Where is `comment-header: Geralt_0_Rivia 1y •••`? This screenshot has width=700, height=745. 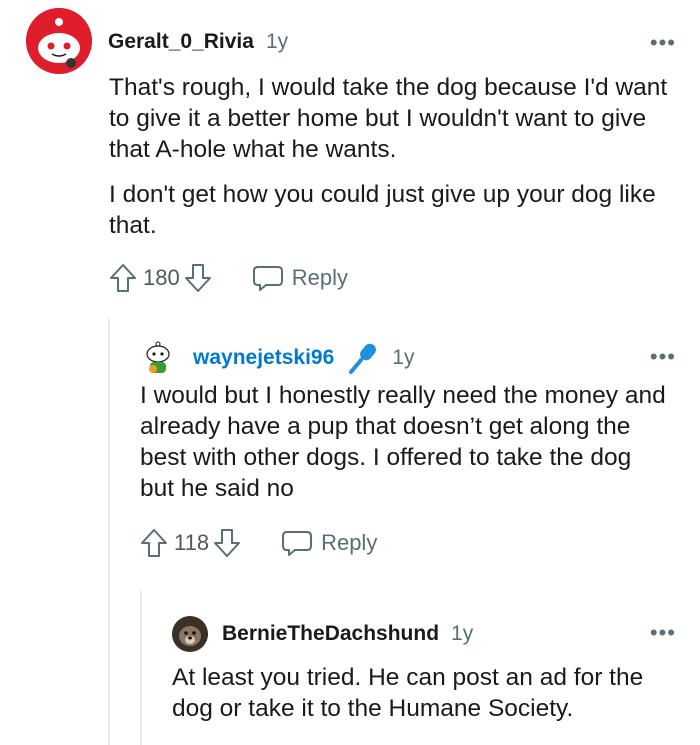 comment-header: Geralt_0_Rivia 1y ••• is located at coordinates (351, 41).